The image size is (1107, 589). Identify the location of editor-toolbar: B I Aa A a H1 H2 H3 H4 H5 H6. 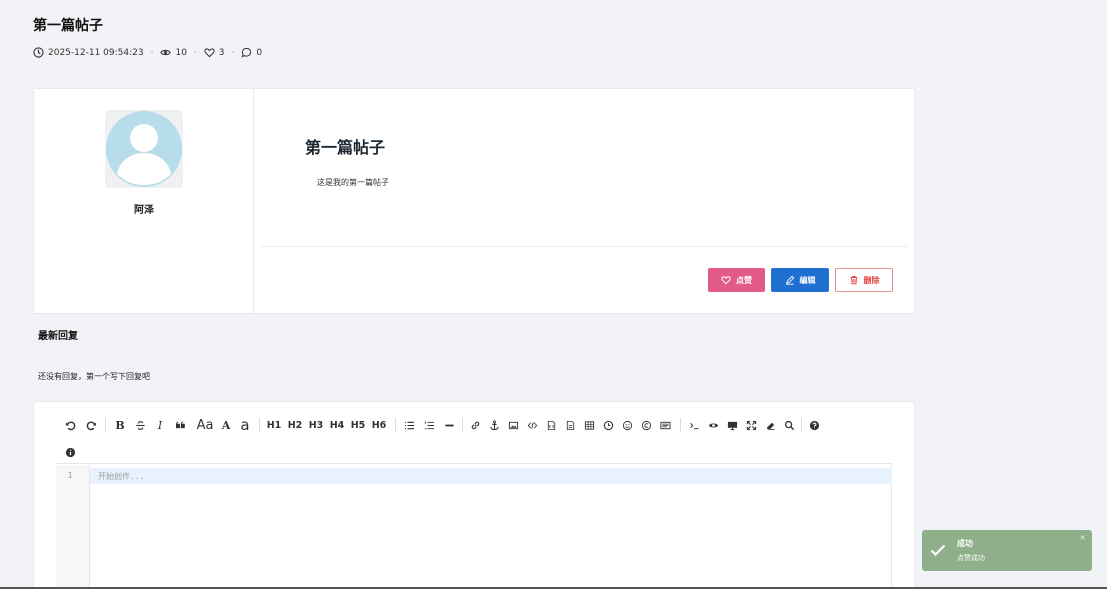
(474, 439).